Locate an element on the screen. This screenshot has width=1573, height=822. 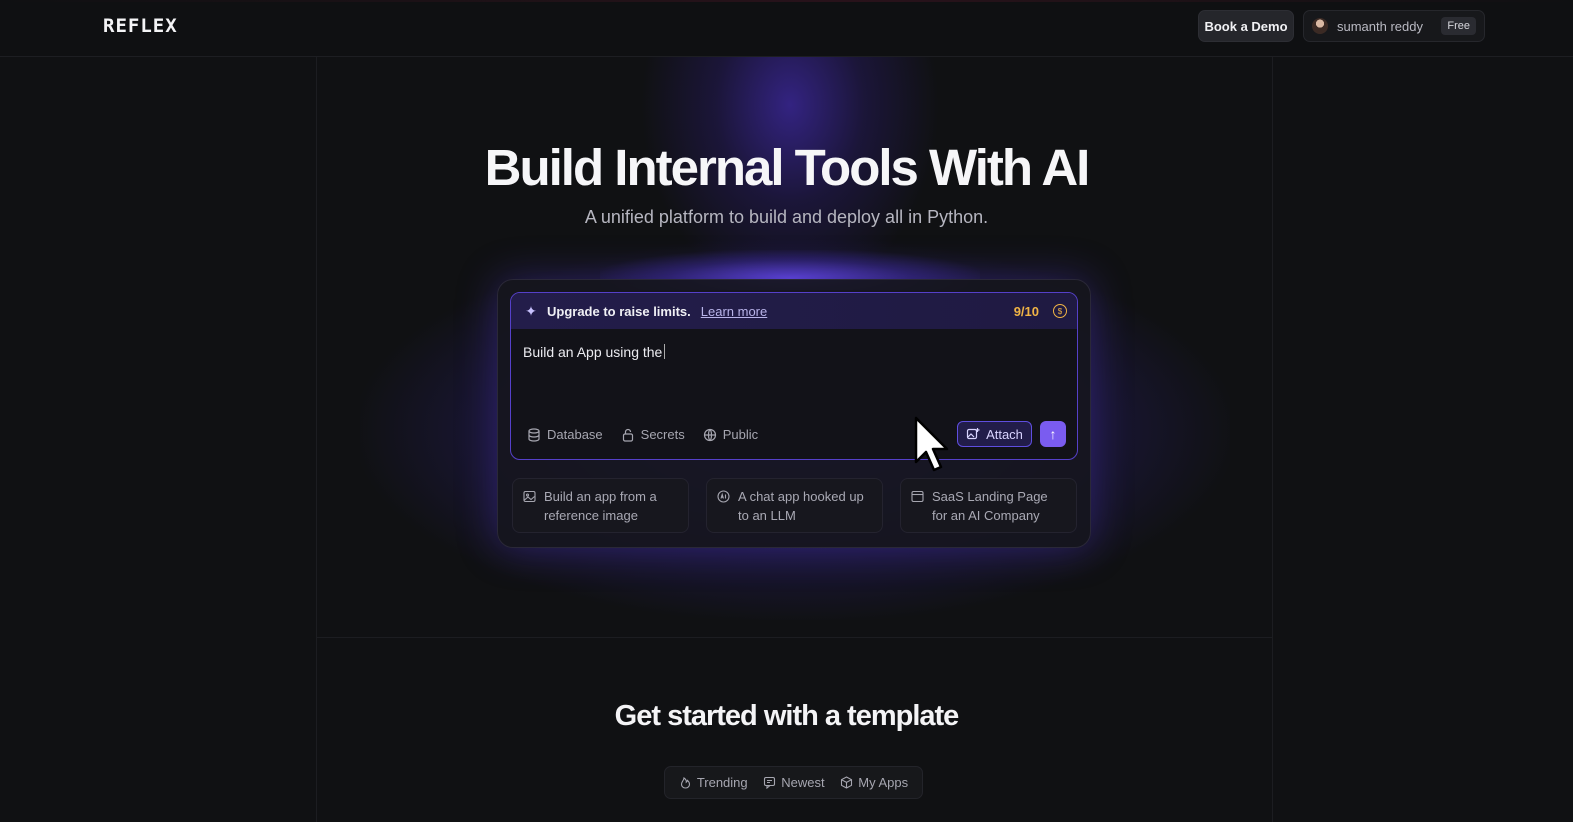
plan-badge: Free is located at coordinates (1458, 26).